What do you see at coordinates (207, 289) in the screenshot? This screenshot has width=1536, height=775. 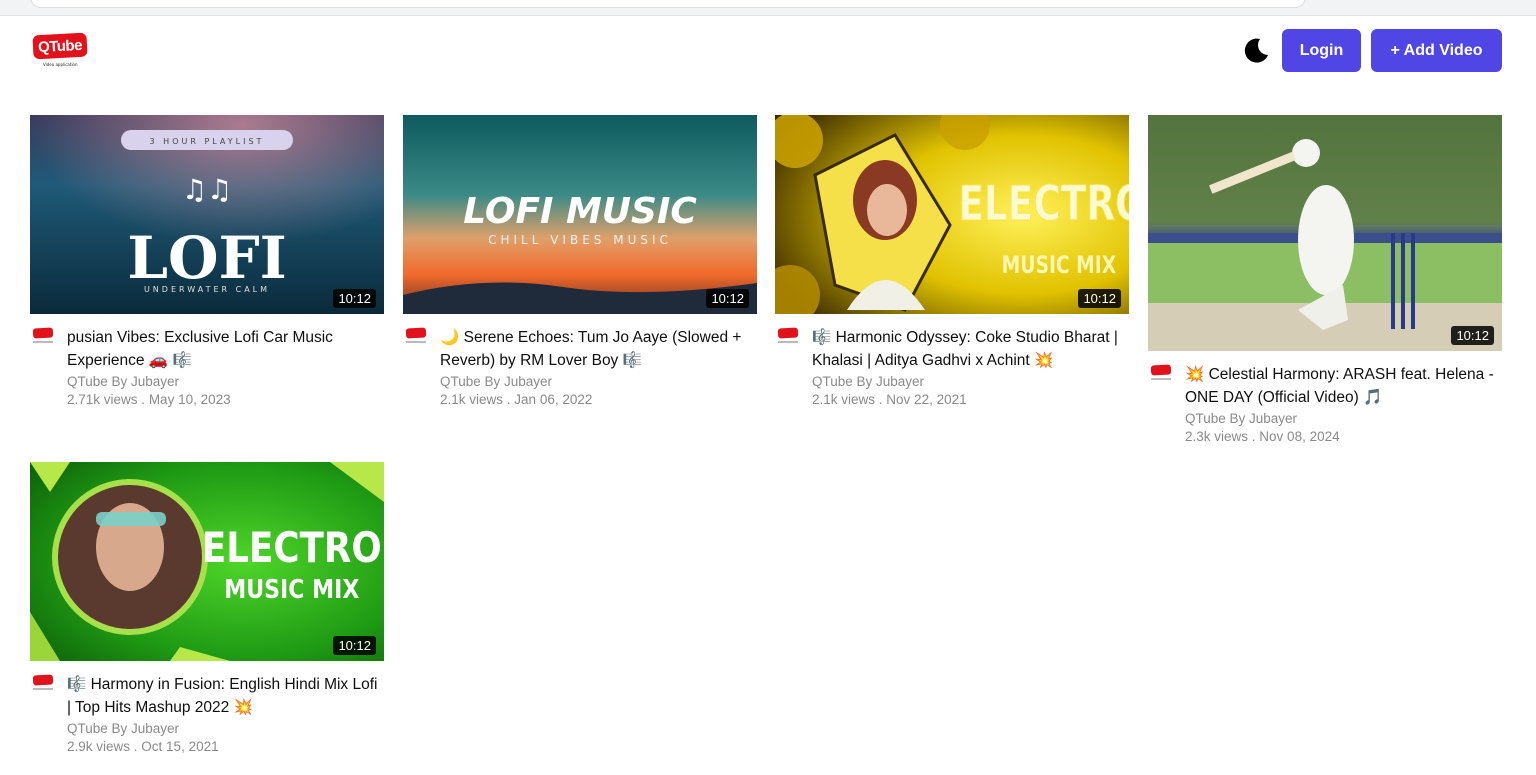 I see `thumb-subtitle: UNDERWATER CALM` at bounding box center [207, 289].